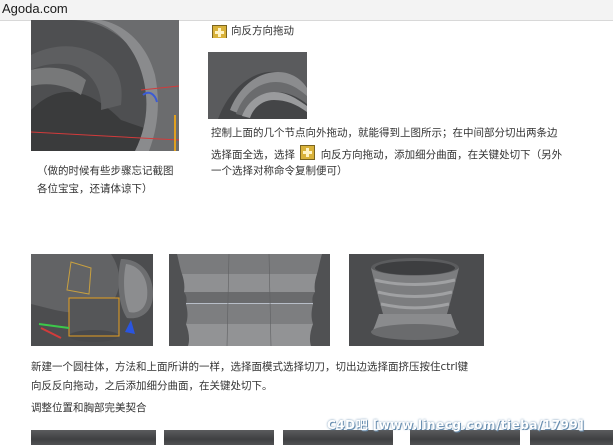 The height and width of the screenshot is (445, 613). I want to click on caption-left-line2: 各位宝宝，还请体谅下）, so click(95, 189).